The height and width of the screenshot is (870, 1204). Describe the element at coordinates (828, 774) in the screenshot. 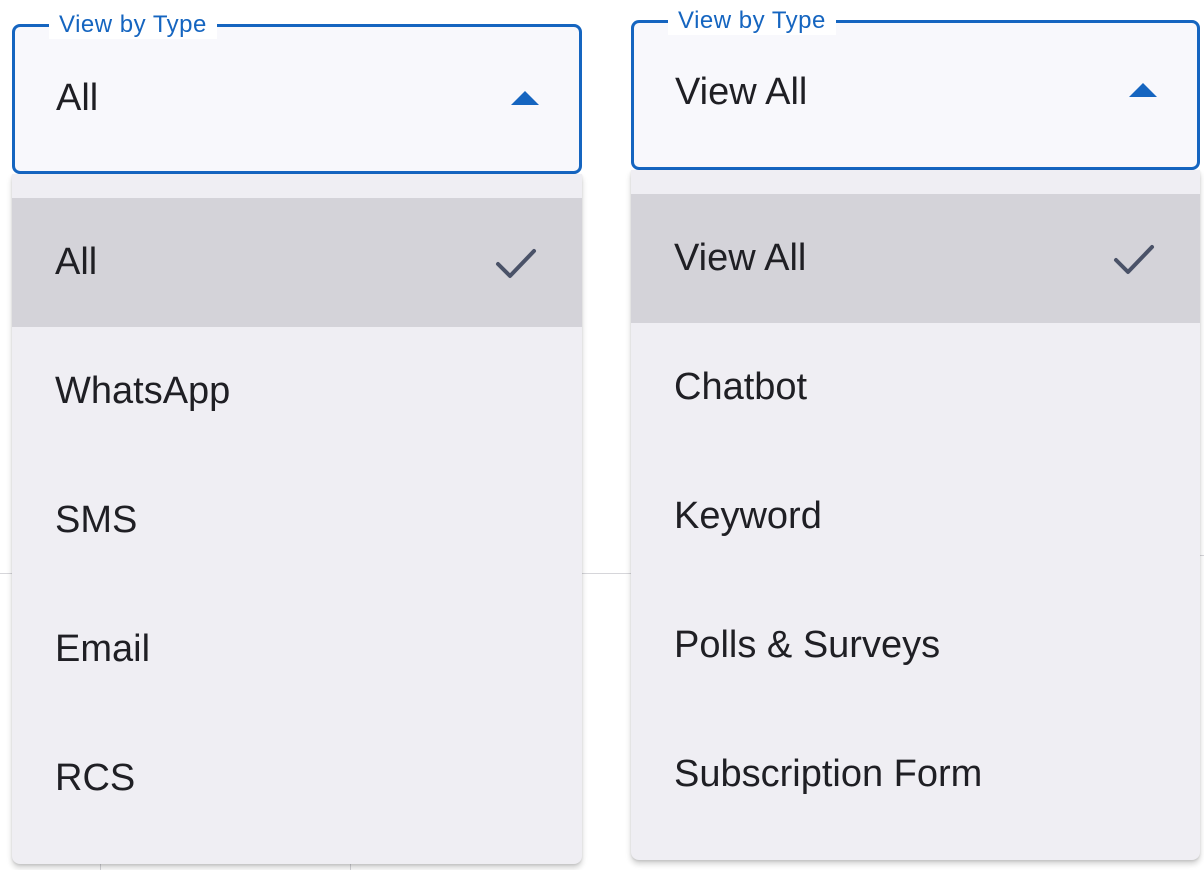

I see `menu-item-label: Subscription Form` at that location.